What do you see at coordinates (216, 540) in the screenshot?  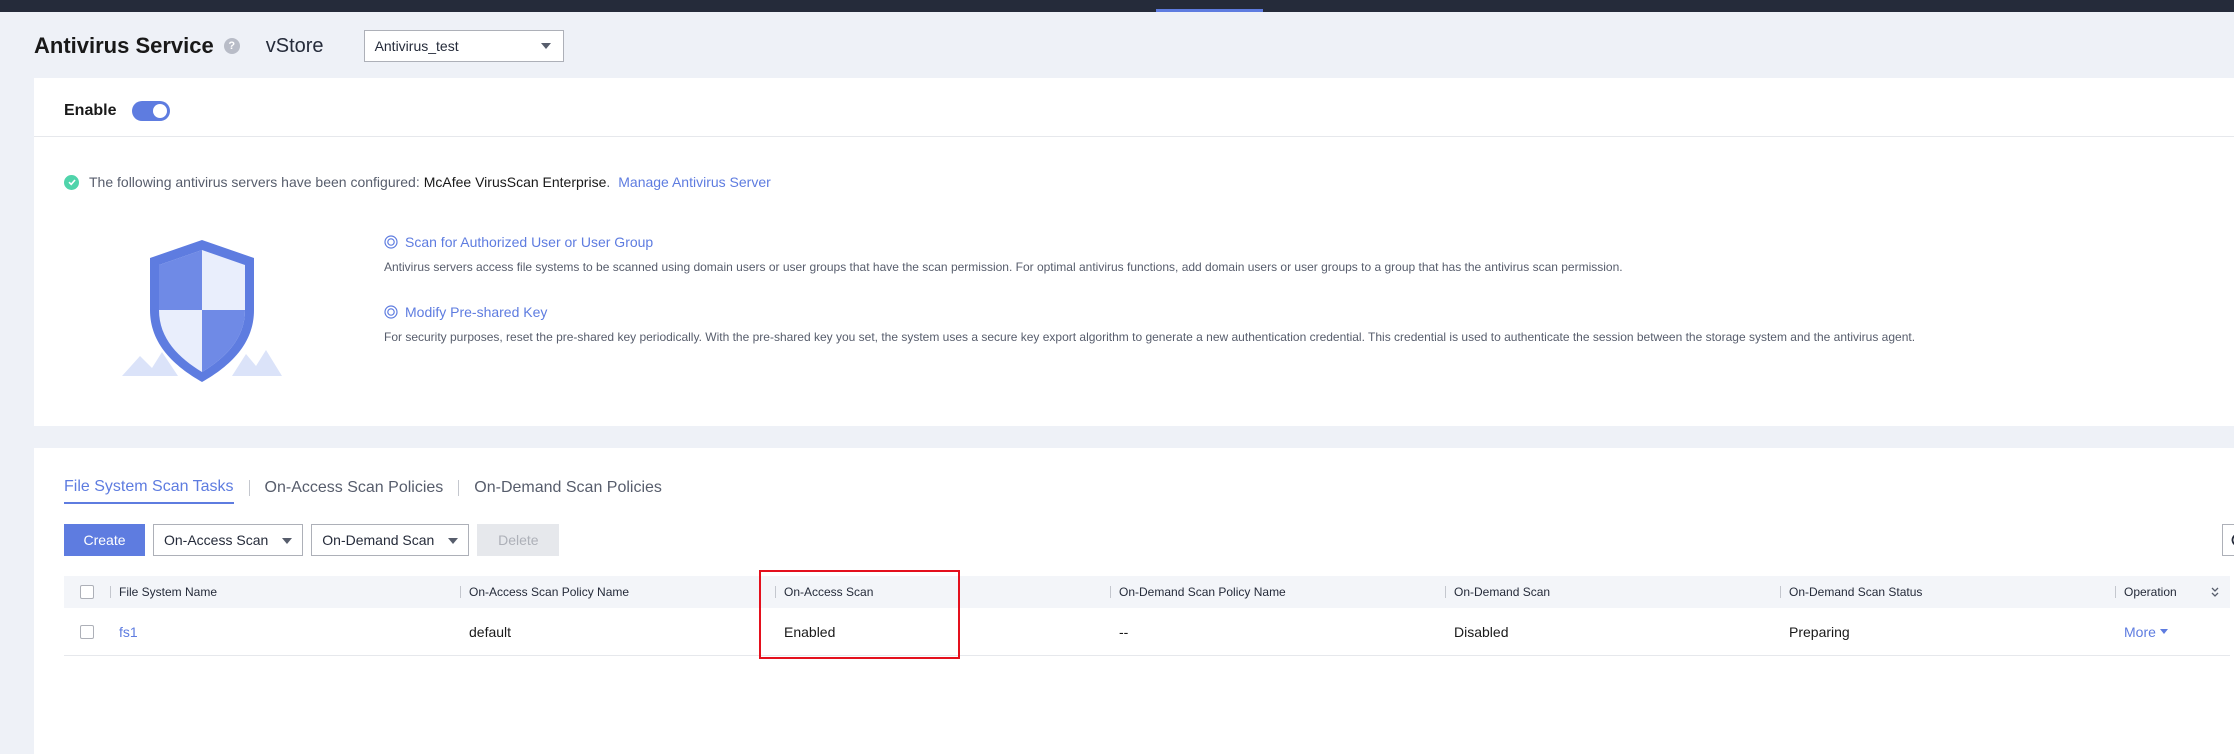 I see `on-access-scan-dropdown-label: On-Access Scan` at bounding box center [216, 540].